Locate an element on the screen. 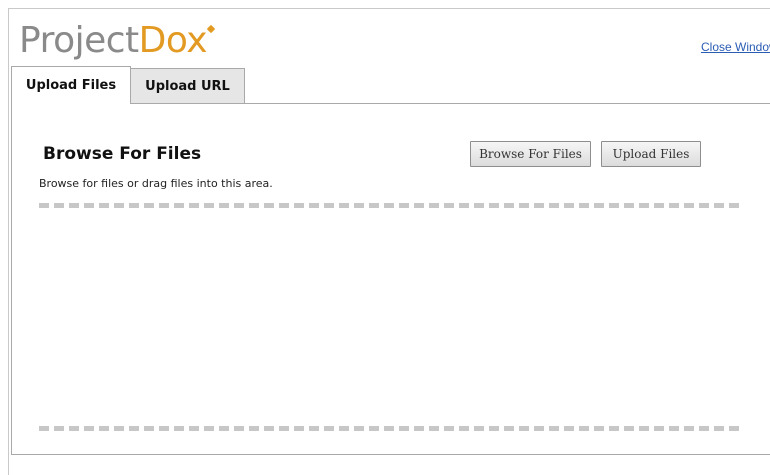  logo-text-project: Project is located at coordinates (79, 40).